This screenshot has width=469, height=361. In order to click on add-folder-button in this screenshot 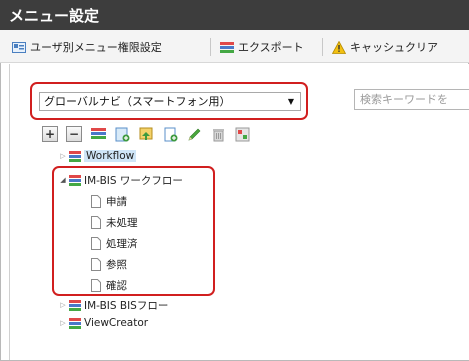, I will do `click(122, 134)`.